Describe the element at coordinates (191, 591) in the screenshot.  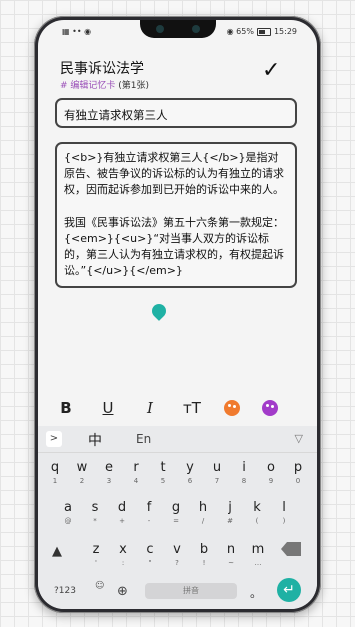
I see `space-key: 拼音` at that location.